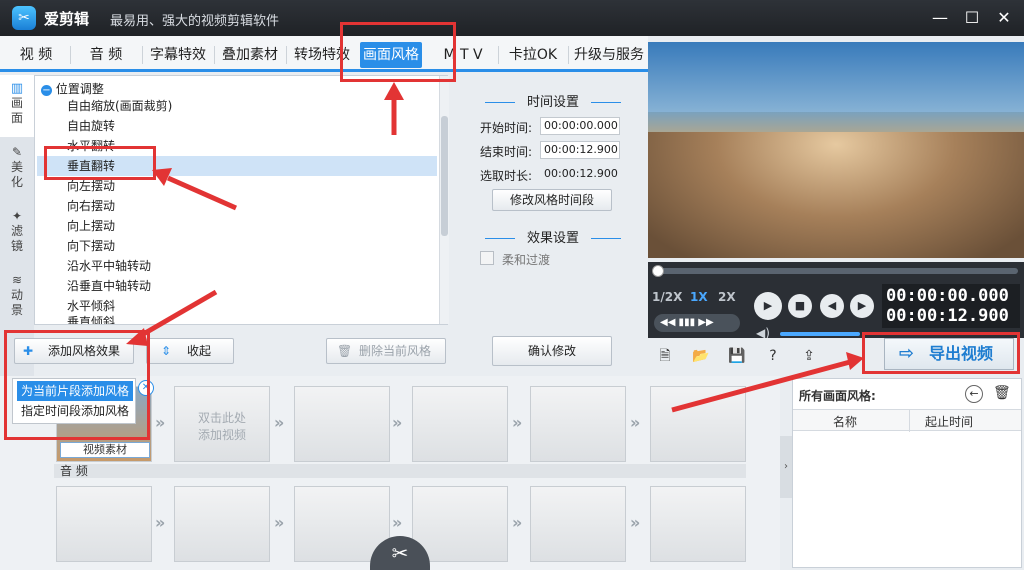  What do you see at coordinates (202, 193) in the screenshot?
I see `arrow-to-item` at bounding box center [202, 193].